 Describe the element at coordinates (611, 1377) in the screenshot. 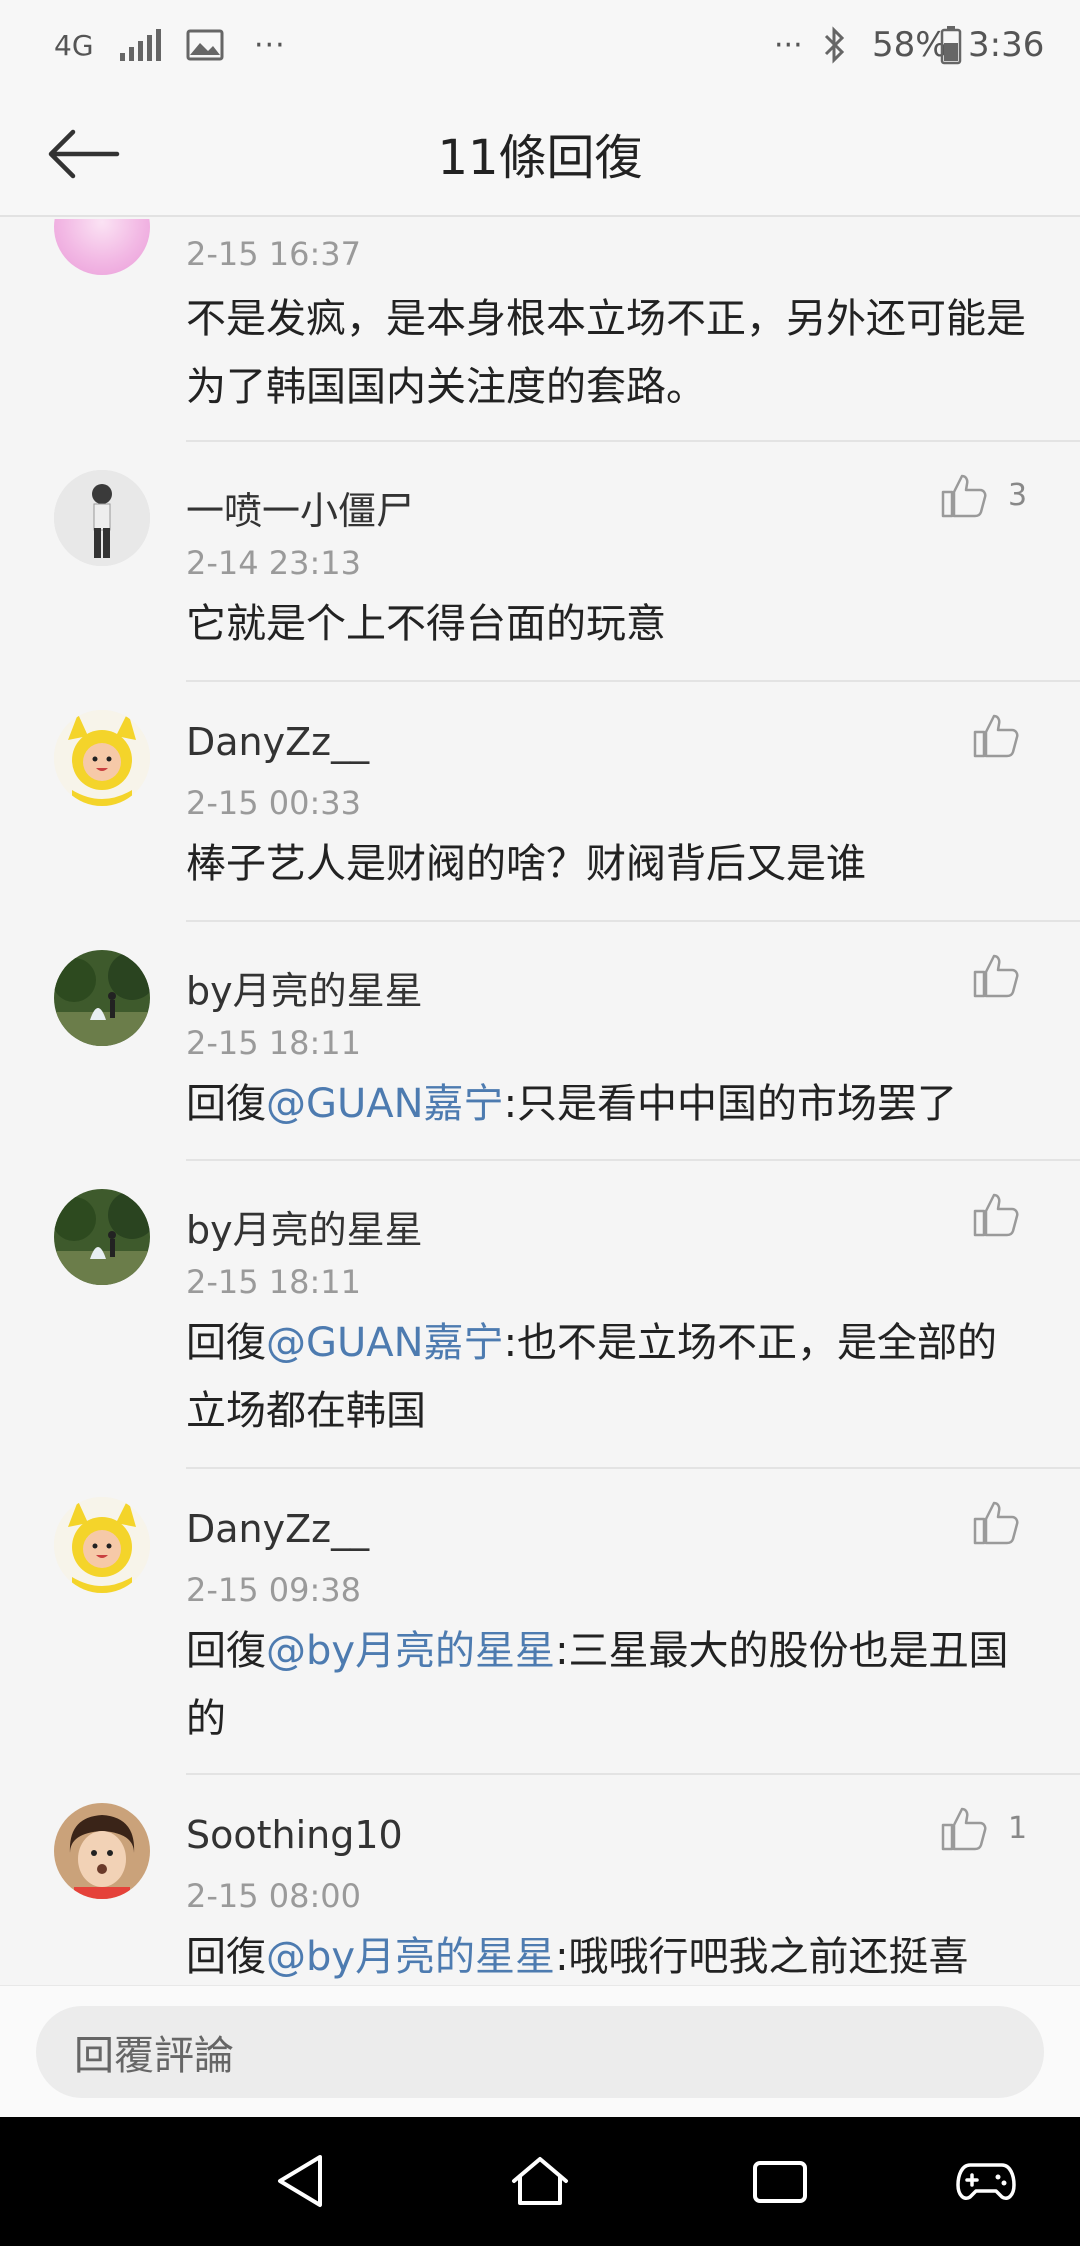

I see `comment-text: 回復@GUAN嘉宁:也不是立场不正，是全部的立场都在韩国` at that location.